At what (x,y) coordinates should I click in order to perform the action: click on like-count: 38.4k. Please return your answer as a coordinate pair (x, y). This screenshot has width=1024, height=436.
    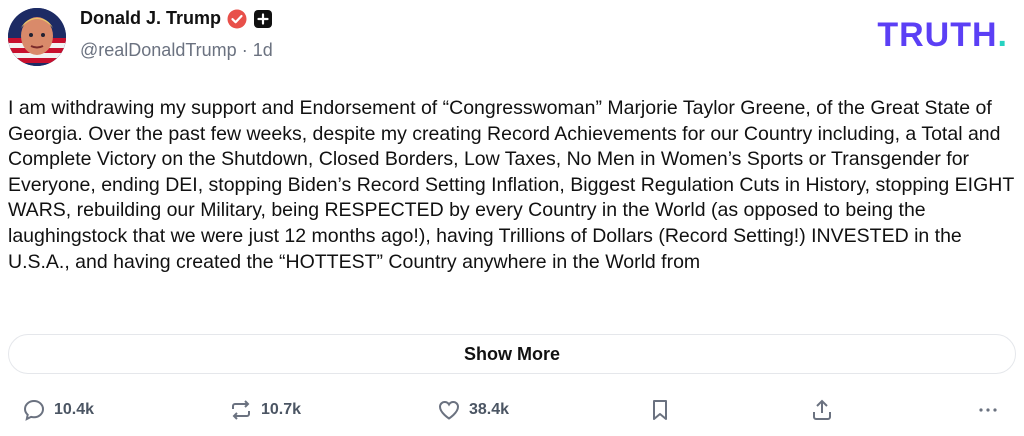
    Looking at the image, I should click on (489, 409).